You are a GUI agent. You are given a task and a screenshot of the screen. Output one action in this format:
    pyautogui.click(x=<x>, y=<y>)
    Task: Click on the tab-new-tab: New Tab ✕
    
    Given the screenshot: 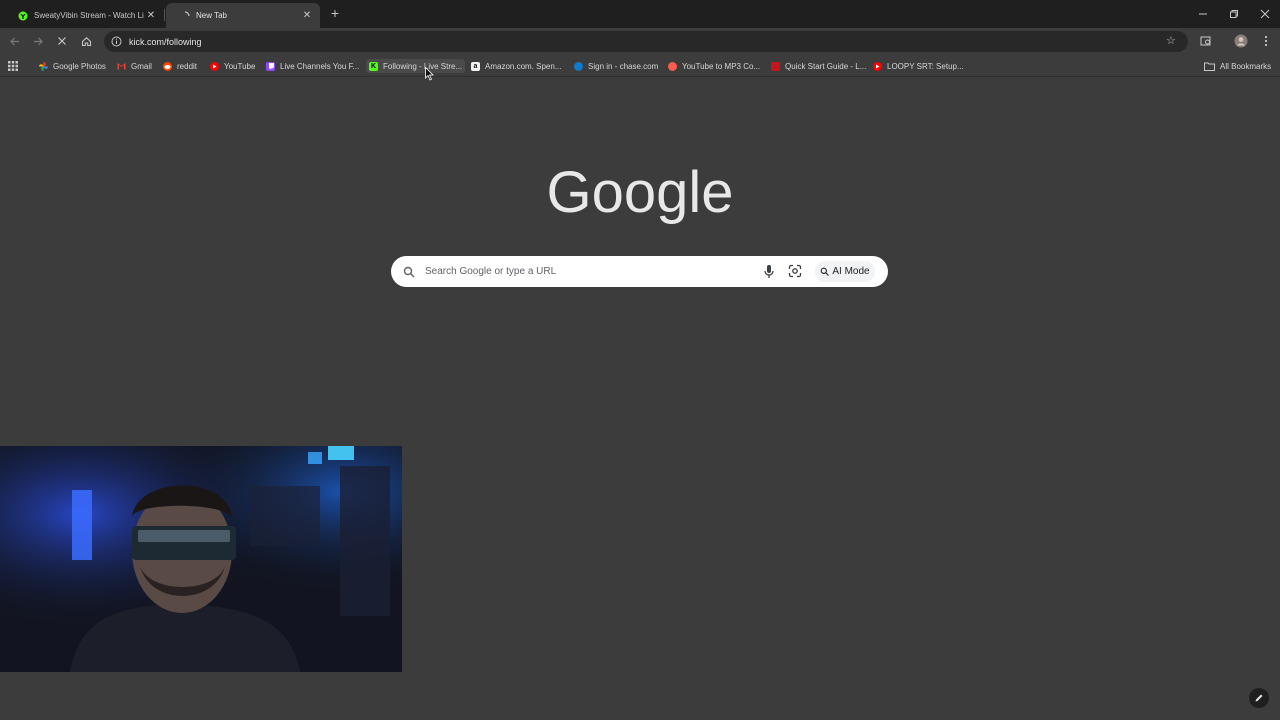 What is the action you would take?
    pyautogui.click(x=243, y=15)
    